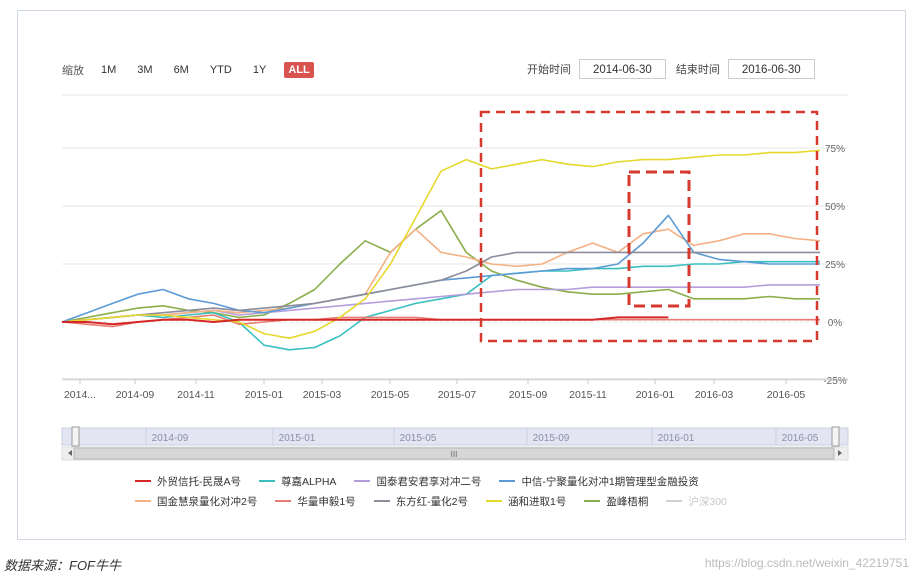 The width and height of the screenshot is (917, 579). Describe the element at coordinates (659, 239) in the screenshot. I see `highlight-box-small` at that location.